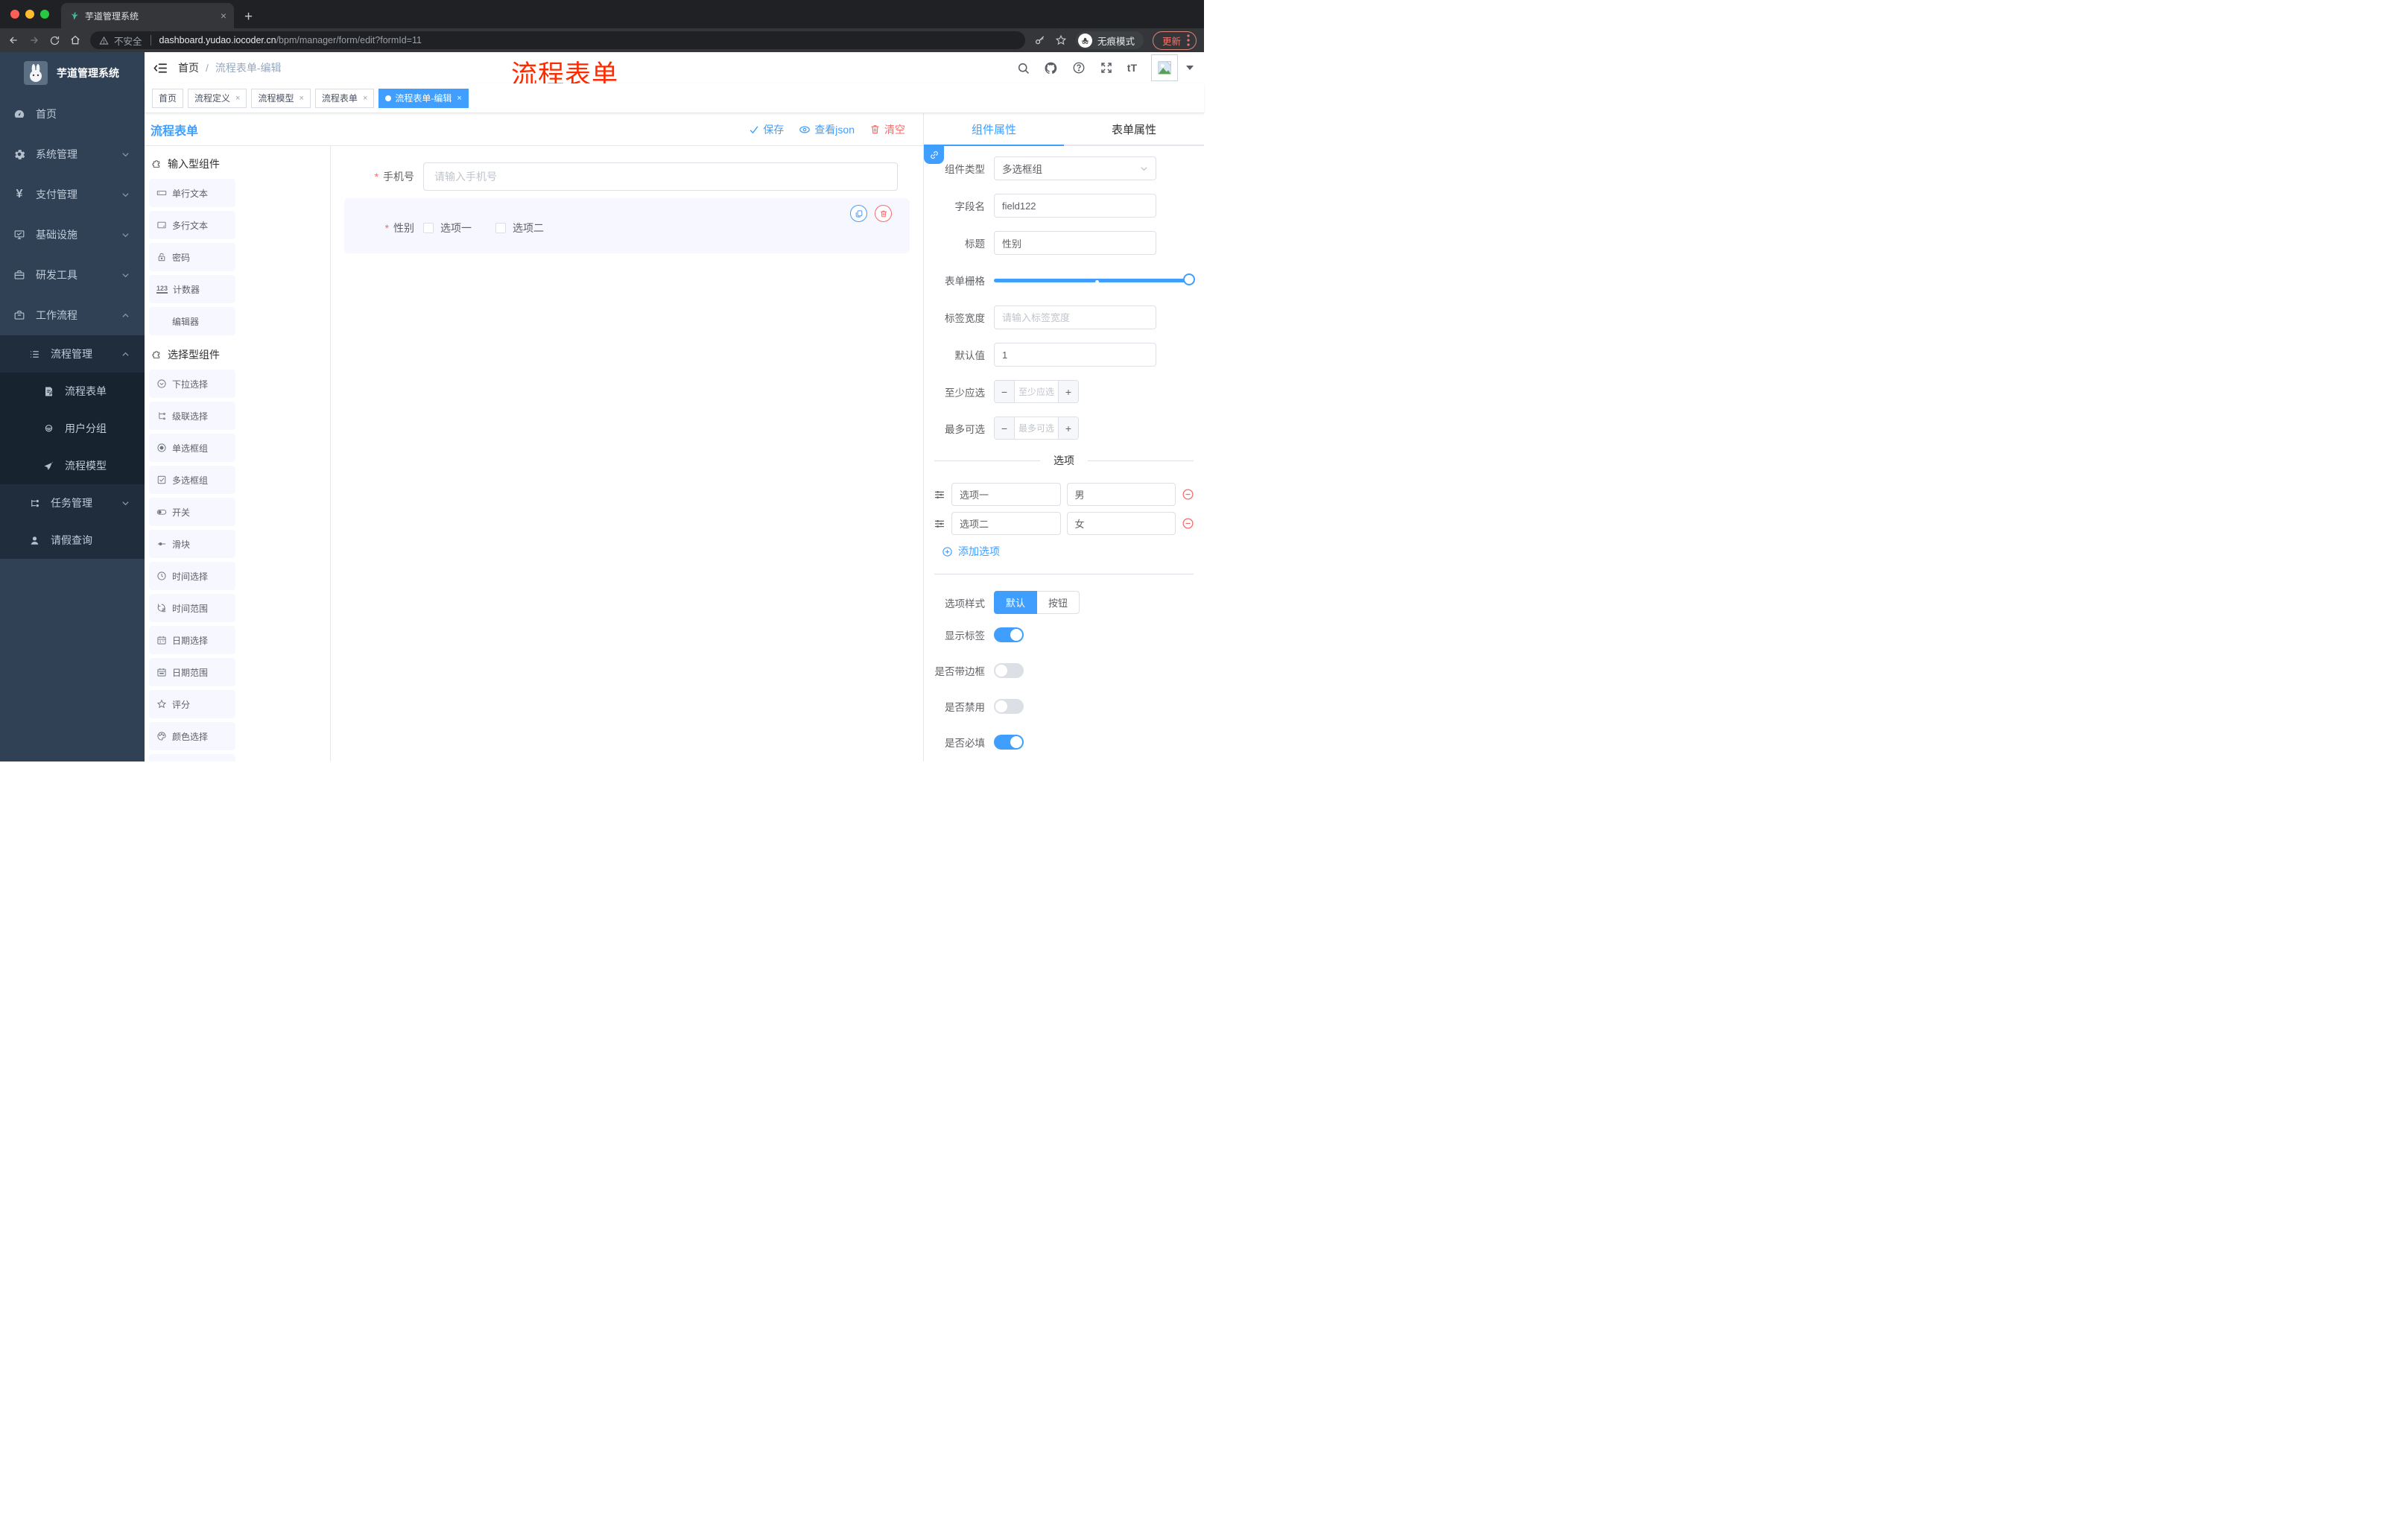 The height and width of the screenshot is (1523, 2408). I want to click on border-switch, so click(1009, 671).